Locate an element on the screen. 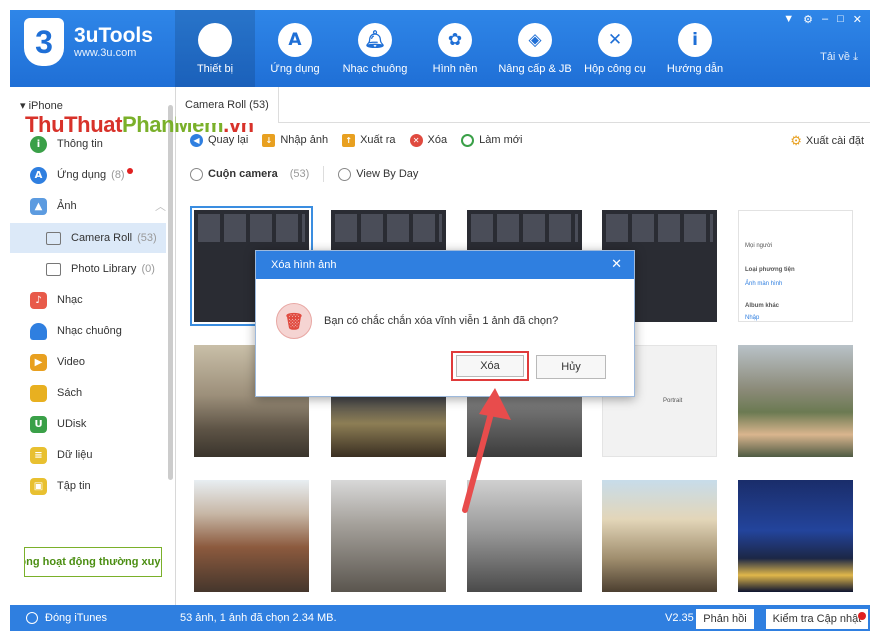  dialog-title-bar: Xóa hình ảnh ✕ is located at coordinates (445, 265).